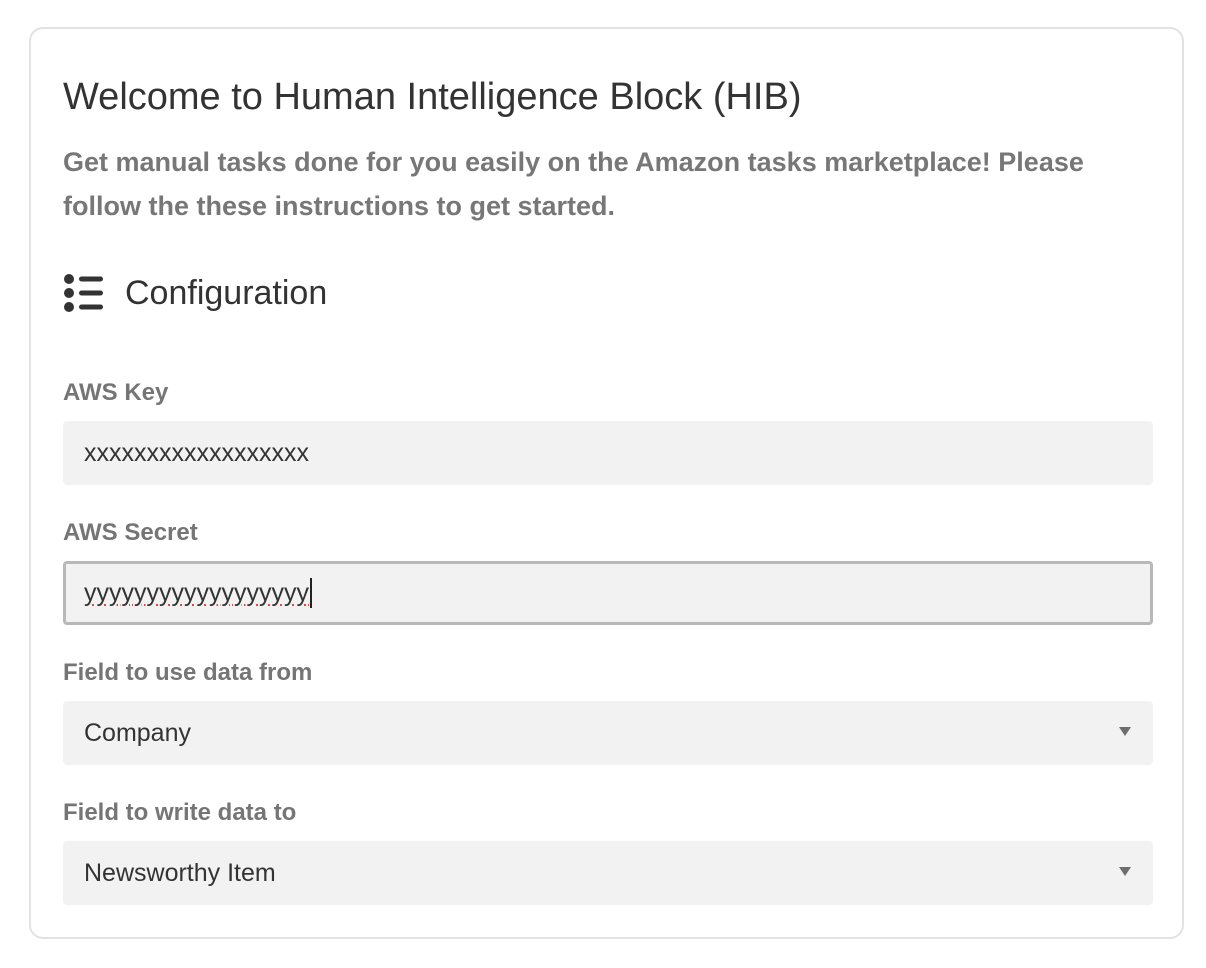 The width and height of the screenshot is (1206, 968). I want to click on source-field-label: Field to use data from, so click(188, 672).